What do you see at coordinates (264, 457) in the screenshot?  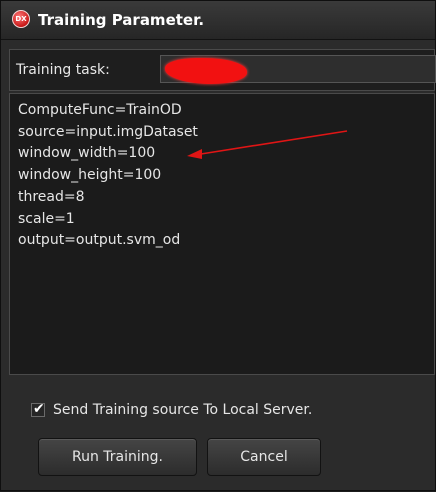 I see `cancel-button: Cancel` at bounding box center [264, 457].